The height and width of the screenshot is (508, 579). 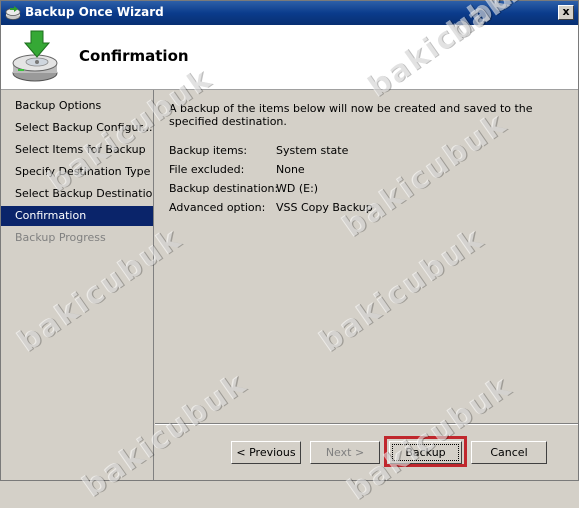 I want to click on window-title: Backup Once Wizard, so click(x=94, y=12).